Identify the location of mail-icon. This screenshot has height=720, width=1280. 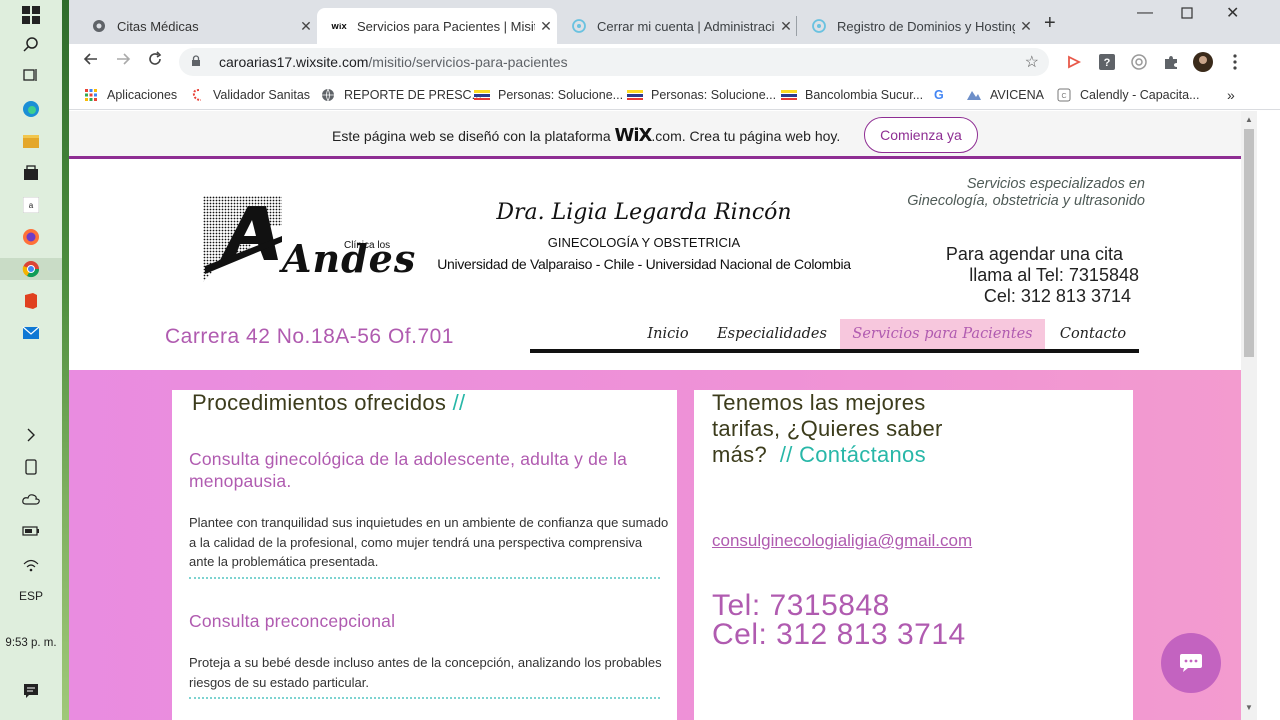
(31, 333).